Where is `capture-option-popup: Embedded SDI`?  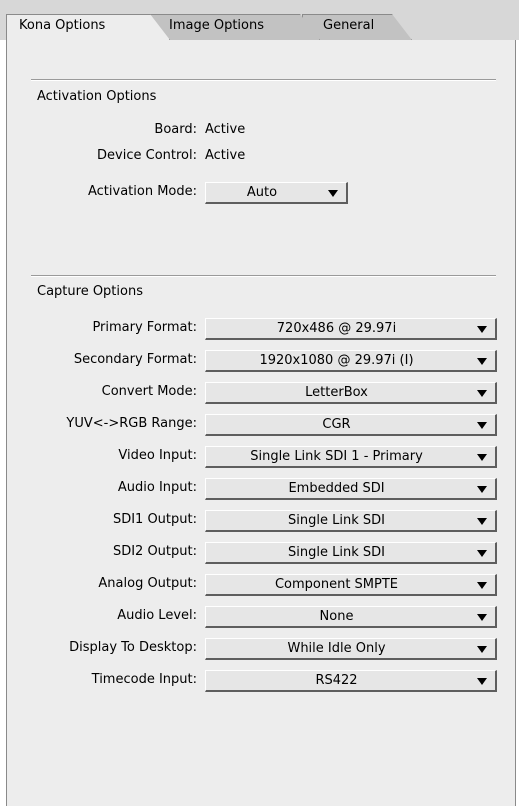
capture-option-popup: Embedded SDI is located at coordinates (351, 489).